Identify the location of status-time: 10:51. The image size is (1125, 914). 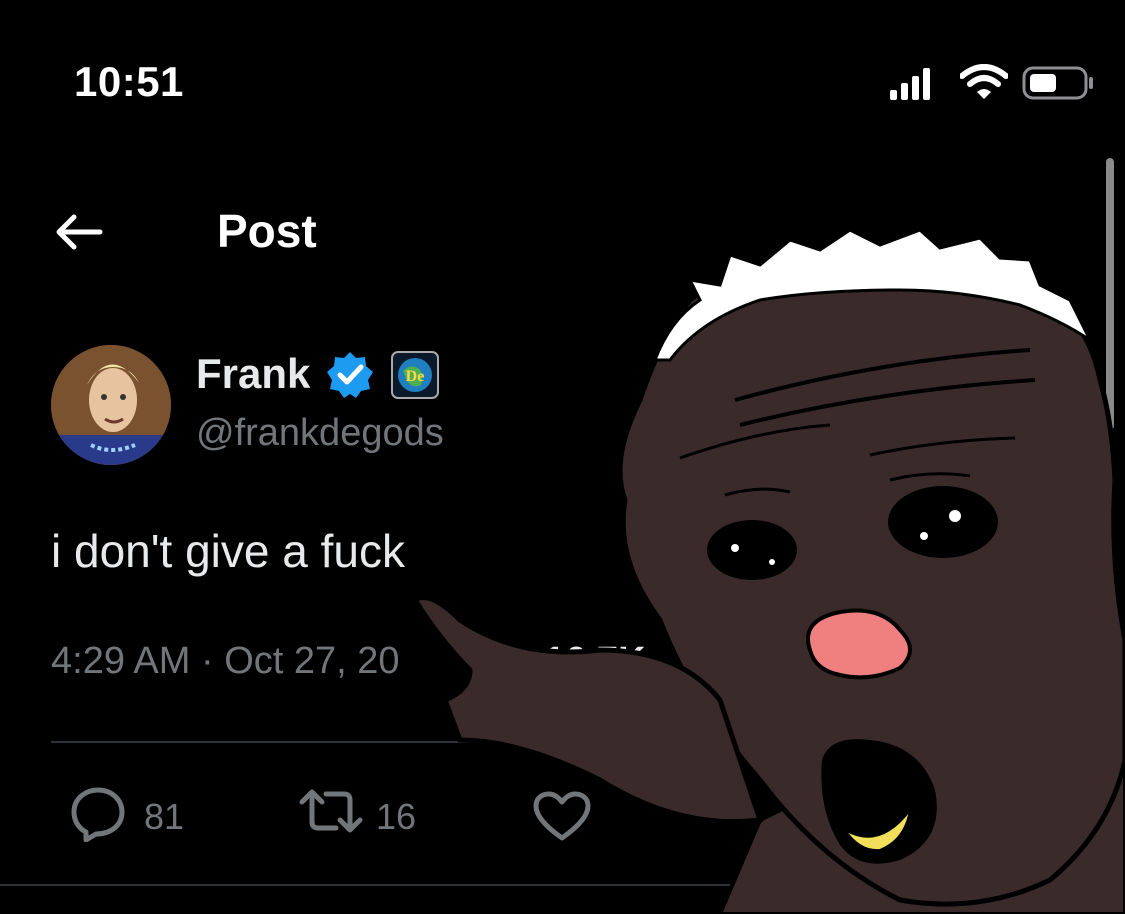
(129, 81).